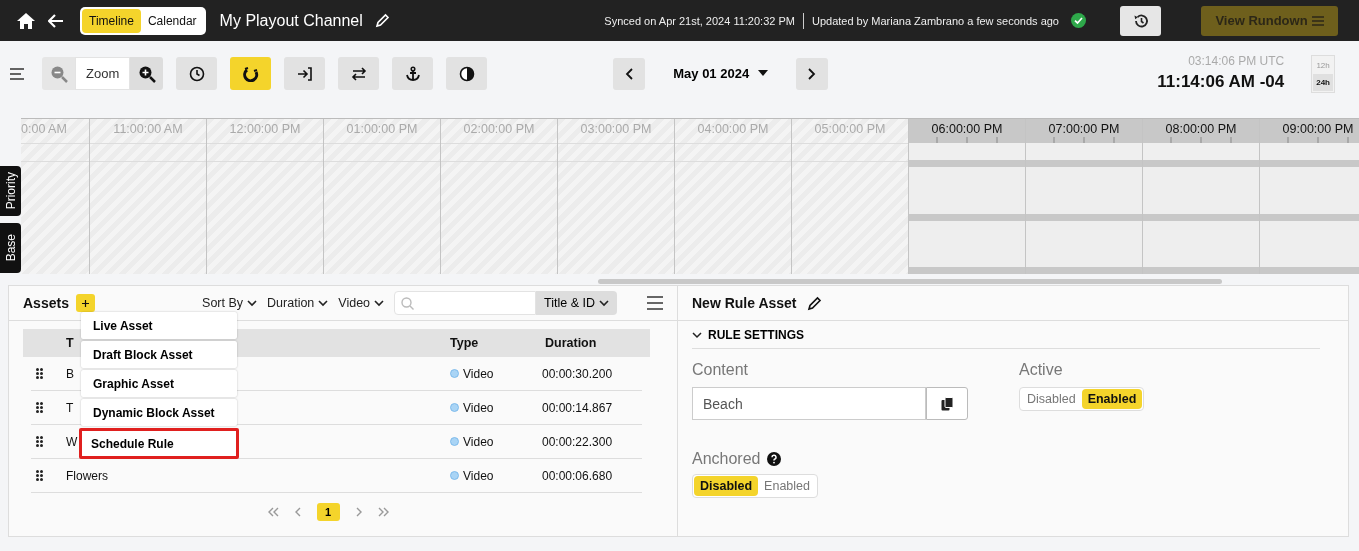  Describe the element at coordinates (159, 354) in the screenshot. I see `menu-item: Draft Block Asset` at that location.